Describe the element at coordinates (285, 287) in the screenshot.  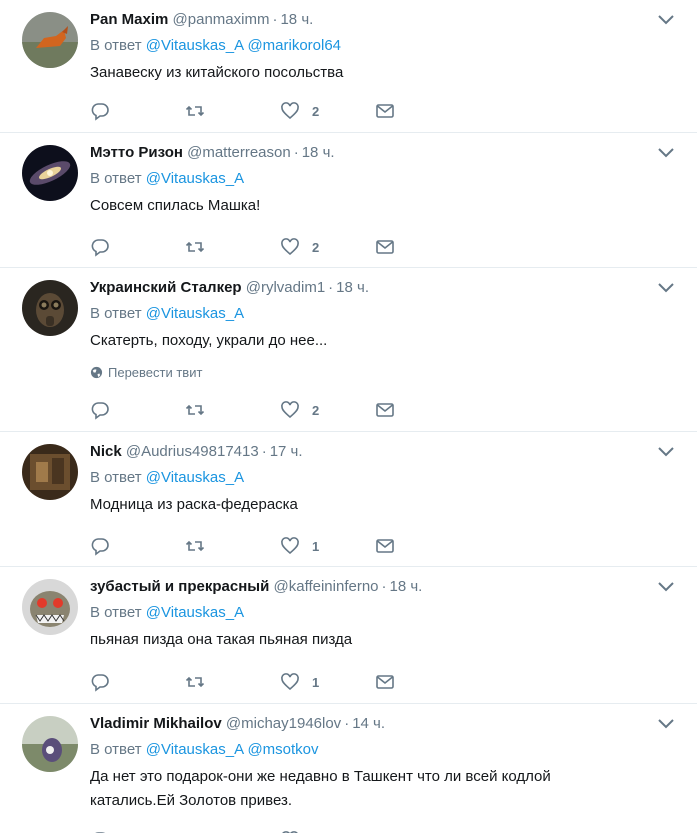
I see `author-handle: @rylvadim1` at that location.